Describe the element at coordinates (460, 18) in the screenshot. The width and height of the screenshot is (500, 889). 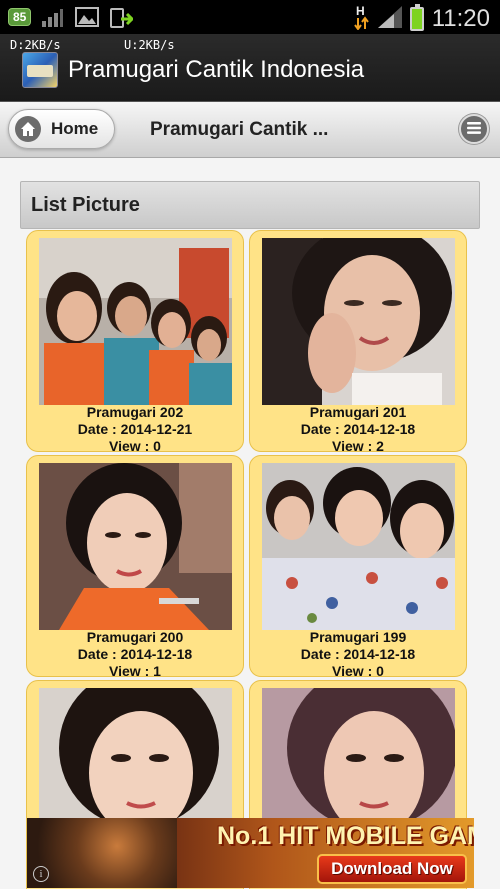
I see `clock: 11:20` at that location.